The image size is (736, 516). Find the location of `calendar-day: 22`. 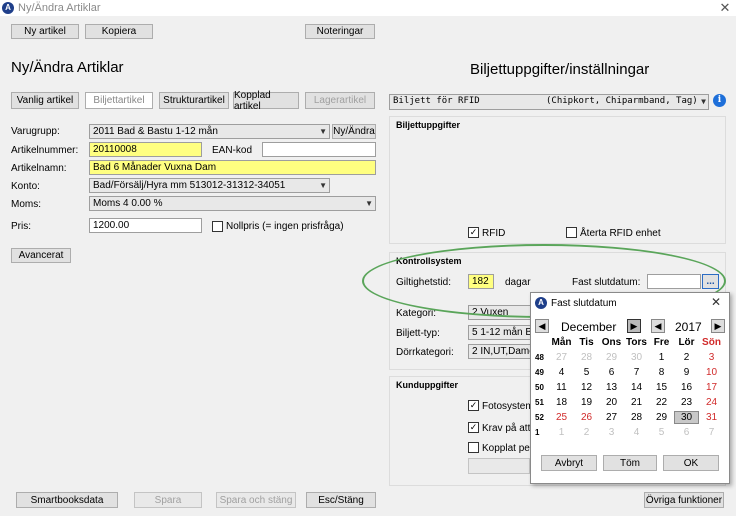

calendar-day: 22 is located at coordinates (661, 402).